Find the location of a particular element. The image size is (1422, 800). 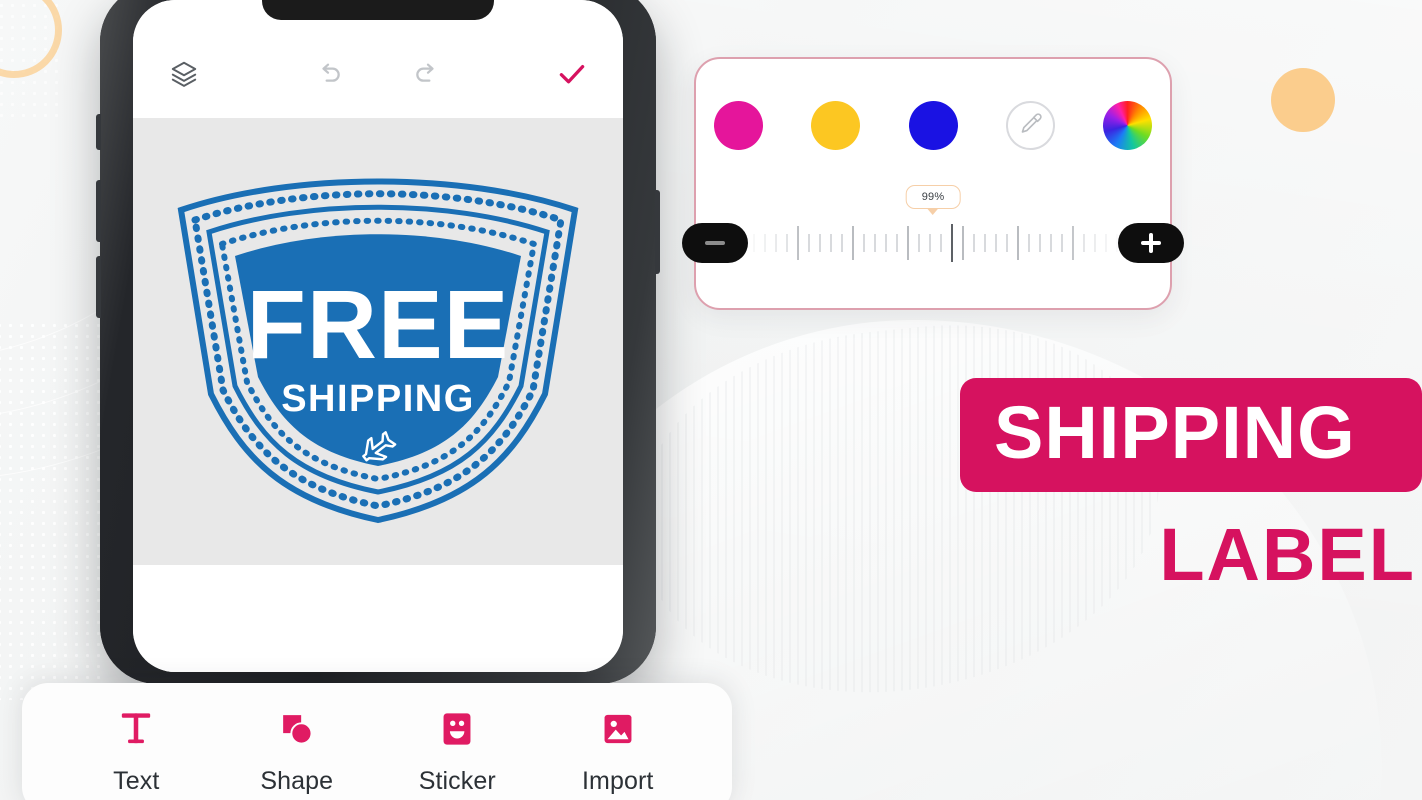

eyedropper-icon is located at coordinates (1030, 126).